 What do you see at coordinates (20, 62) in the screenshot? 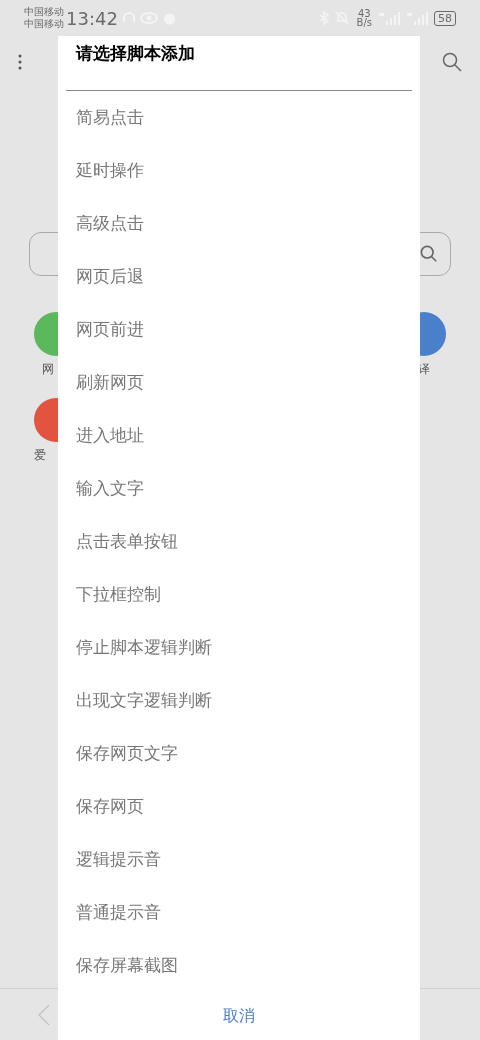
I see `more-options-icon` at bounding box center [20, 62].